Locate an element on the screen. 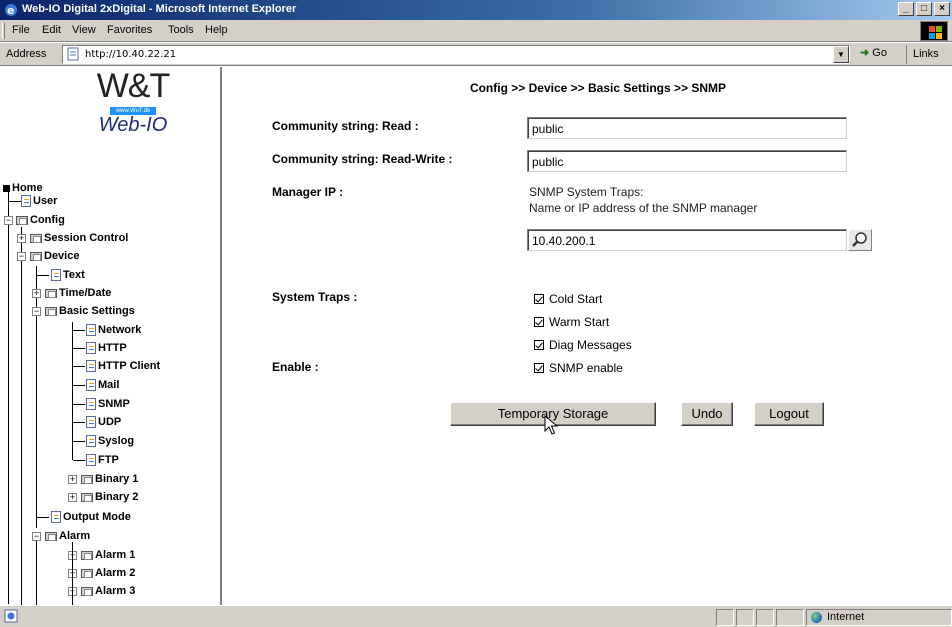 This screenshot has height=627, width=952. tree-item-output-mode: Output Mode is located at coordinates (91, 517).